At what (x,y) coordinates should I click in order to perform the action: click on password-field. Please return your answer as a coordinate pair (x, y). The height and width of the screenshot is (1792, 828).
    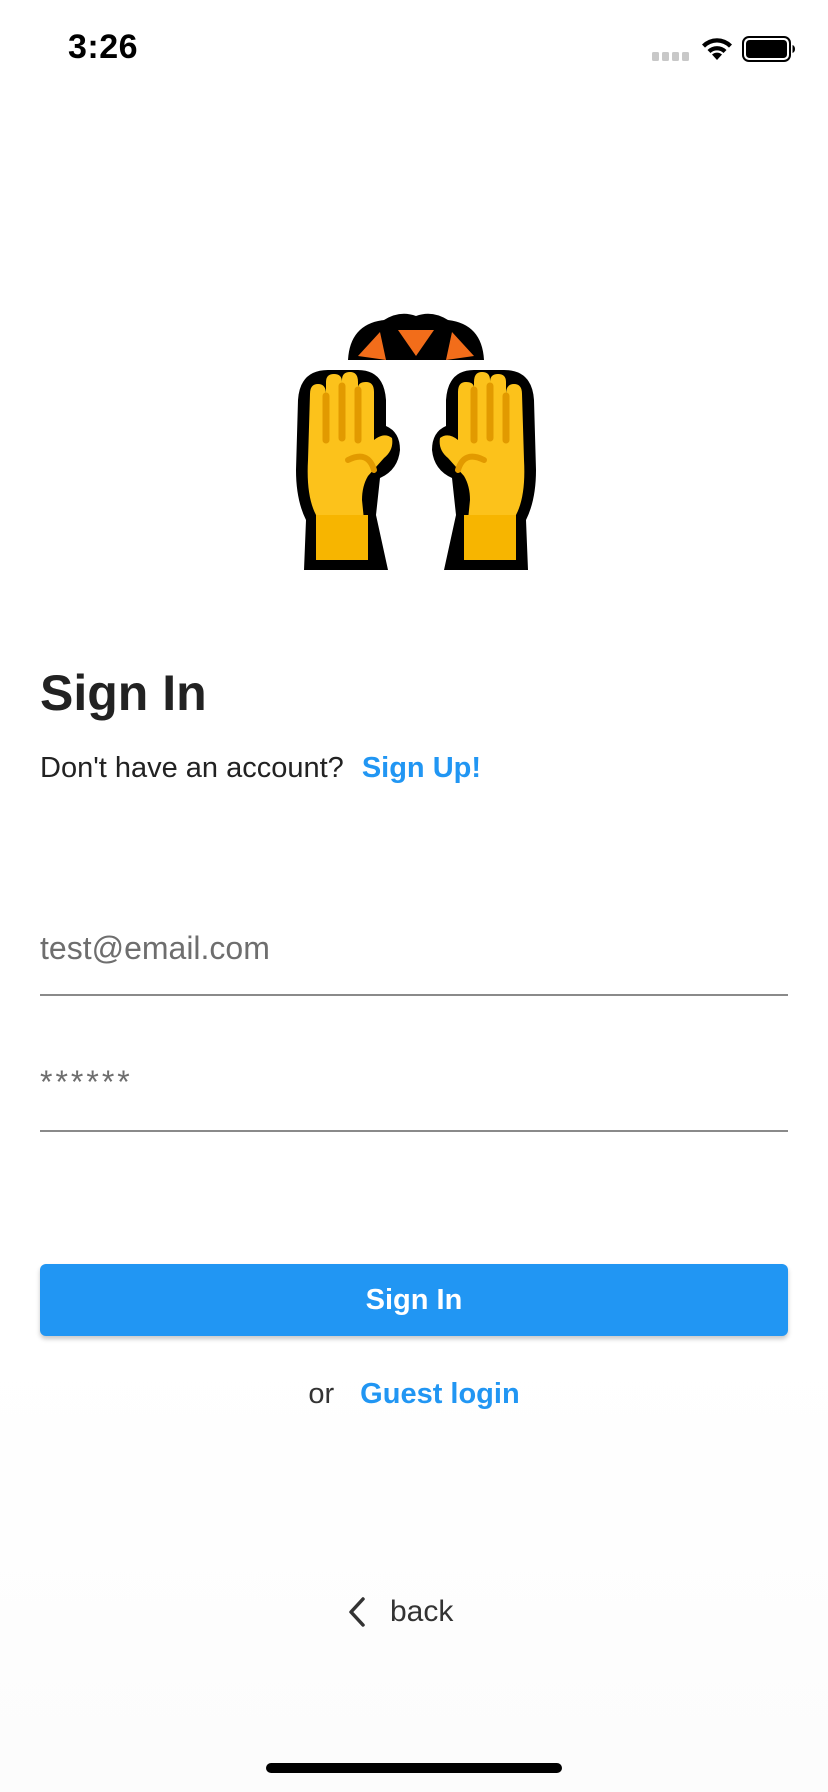
    Looking at the image, I should click on (414, 1082).